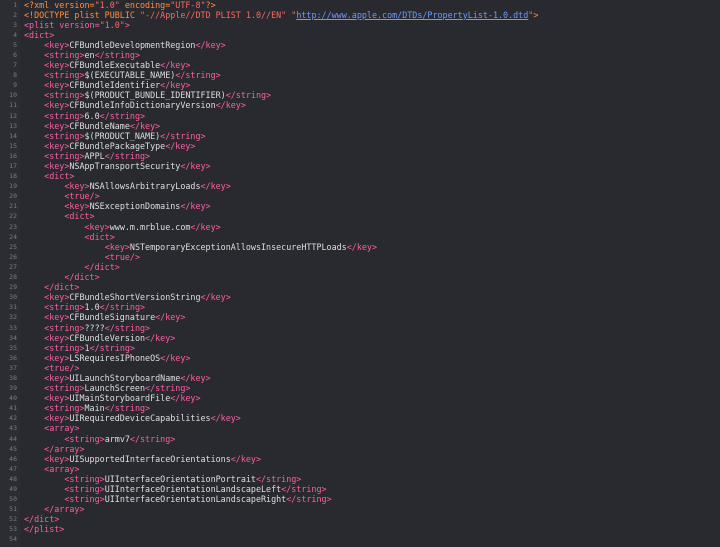  Describe the element at coordinates (360, 449) in the screenshot. I see `code-line: 45 </array>` at that location.